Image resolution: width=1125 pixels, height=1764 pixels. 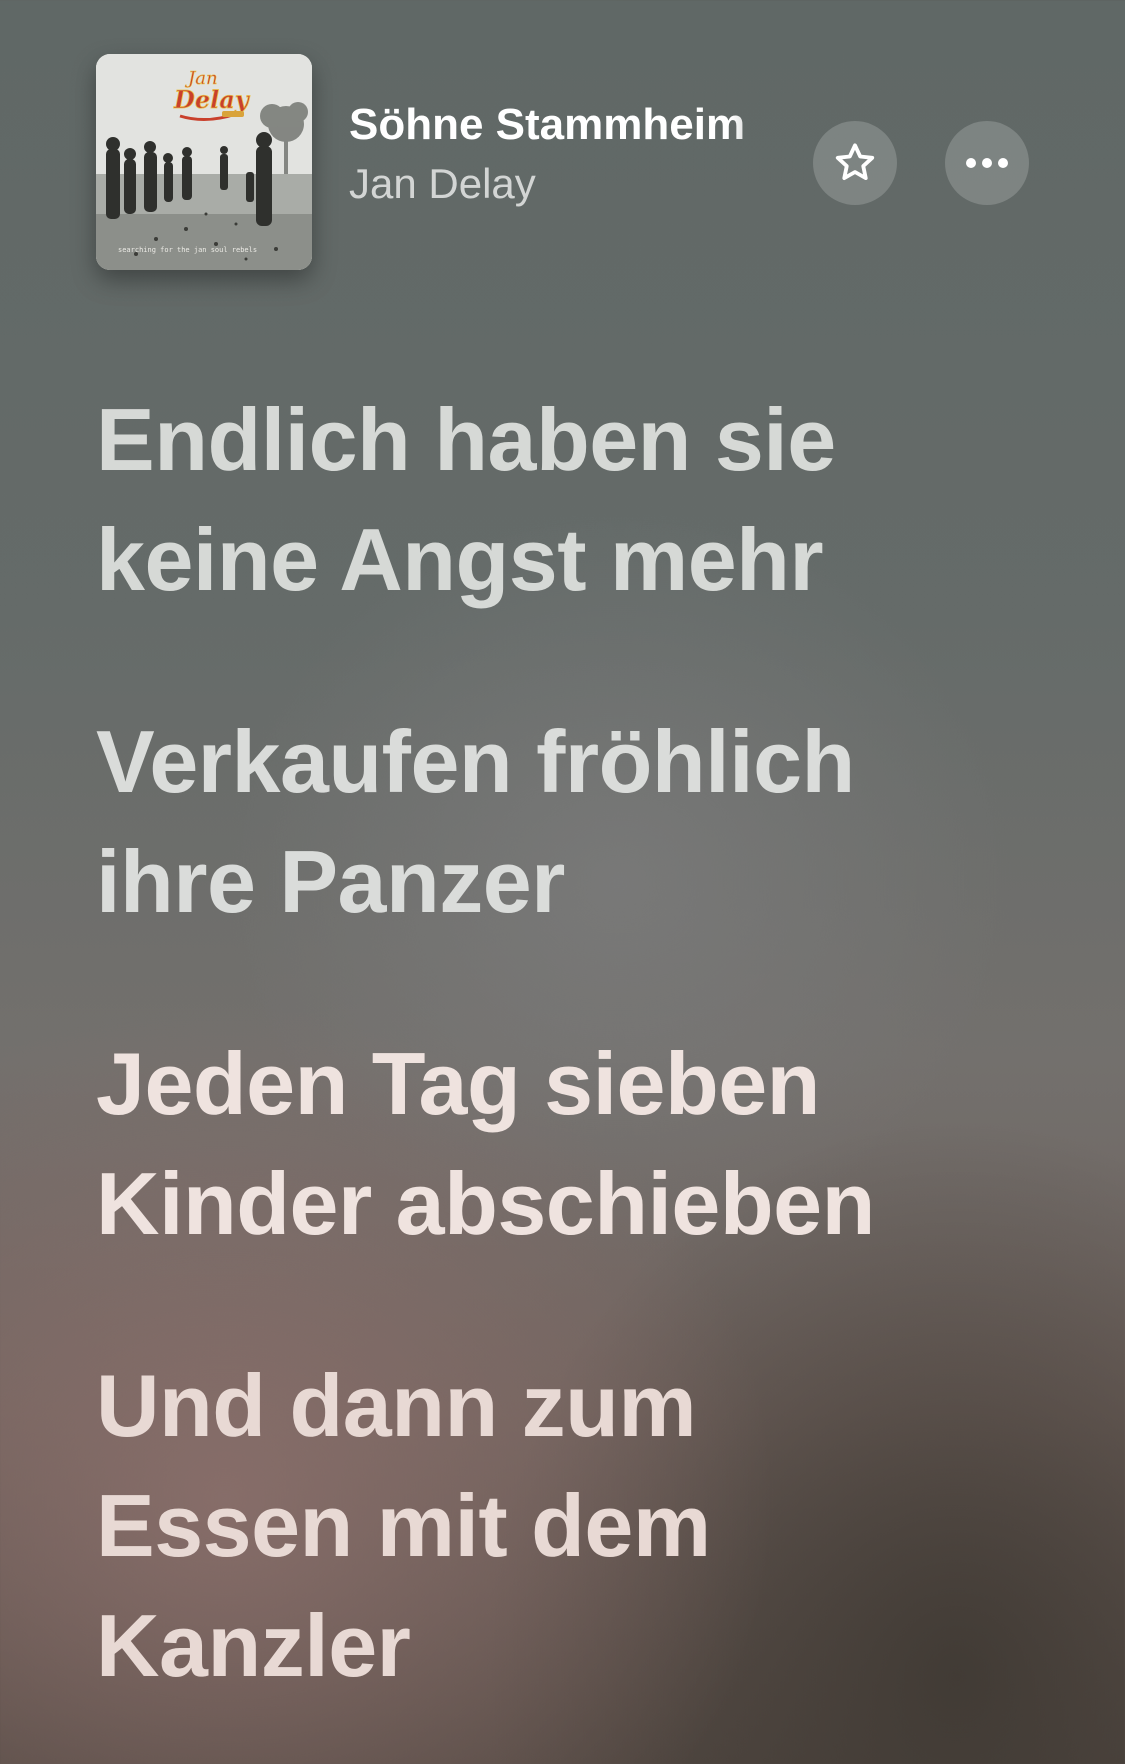 What do you see at coordinates (576, 500) in the screenshot?
I see `lyric-line: Endlich haben sie keine Angst mehr` at bounding box center [576, 500].